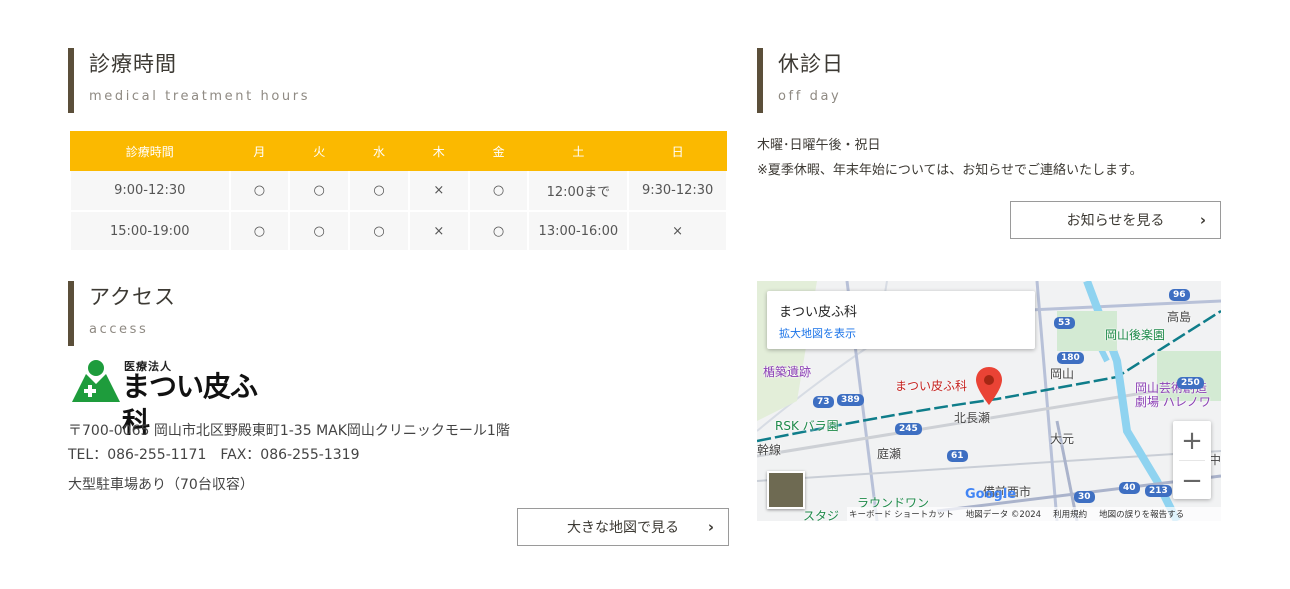 This screenshot has height=589, width=1290. Describe the element at coordinates (1190, 383) in the screenshot. I see `route-shield: 250` at that location.